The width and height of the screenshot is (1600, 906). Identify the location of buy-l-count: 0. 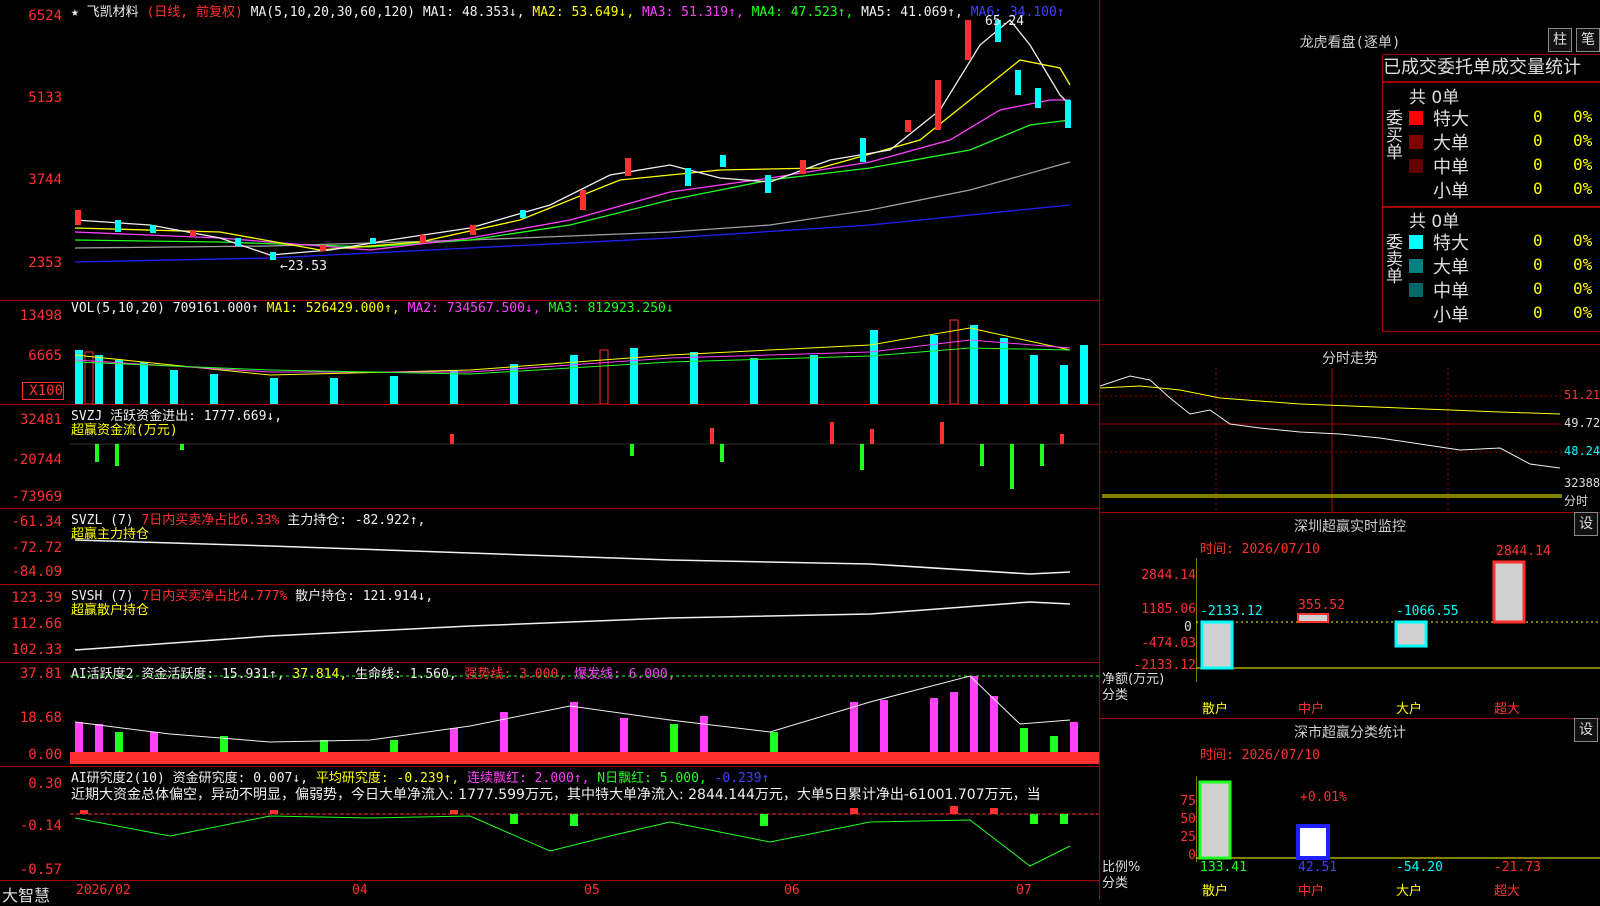
(1538, 140).